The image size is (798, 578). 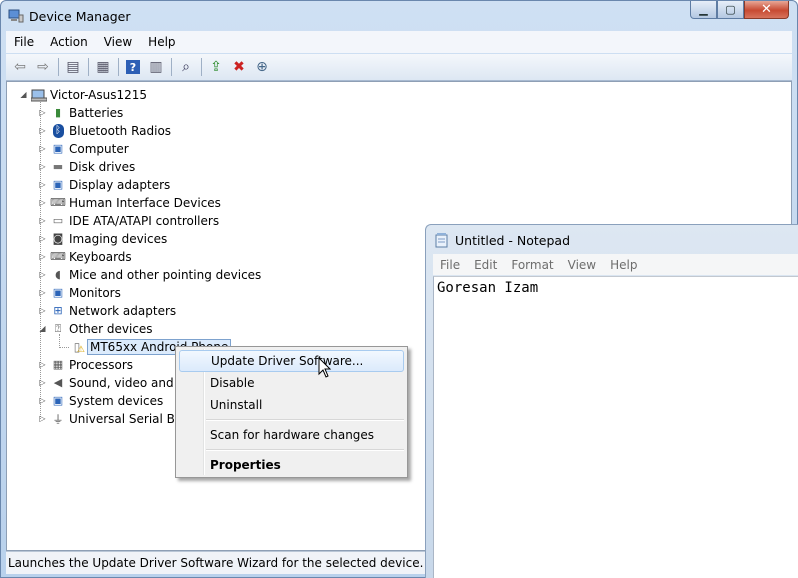 I want to click on tree-item-system-devices: ▷ ▣ System devices, so click(x=100, y=400).